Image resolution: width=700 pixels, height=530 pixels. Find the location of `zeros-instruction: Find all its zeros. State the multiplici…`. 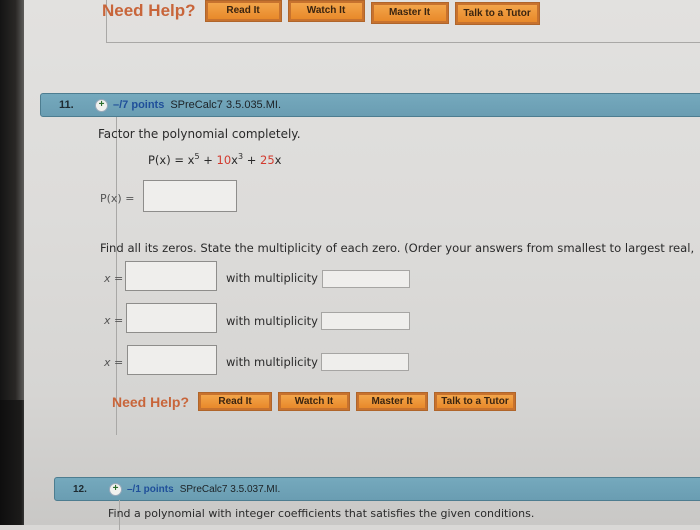

zeros-instruction: Find all its zeros. State the multiplici… is located at coordinates (397, 248).